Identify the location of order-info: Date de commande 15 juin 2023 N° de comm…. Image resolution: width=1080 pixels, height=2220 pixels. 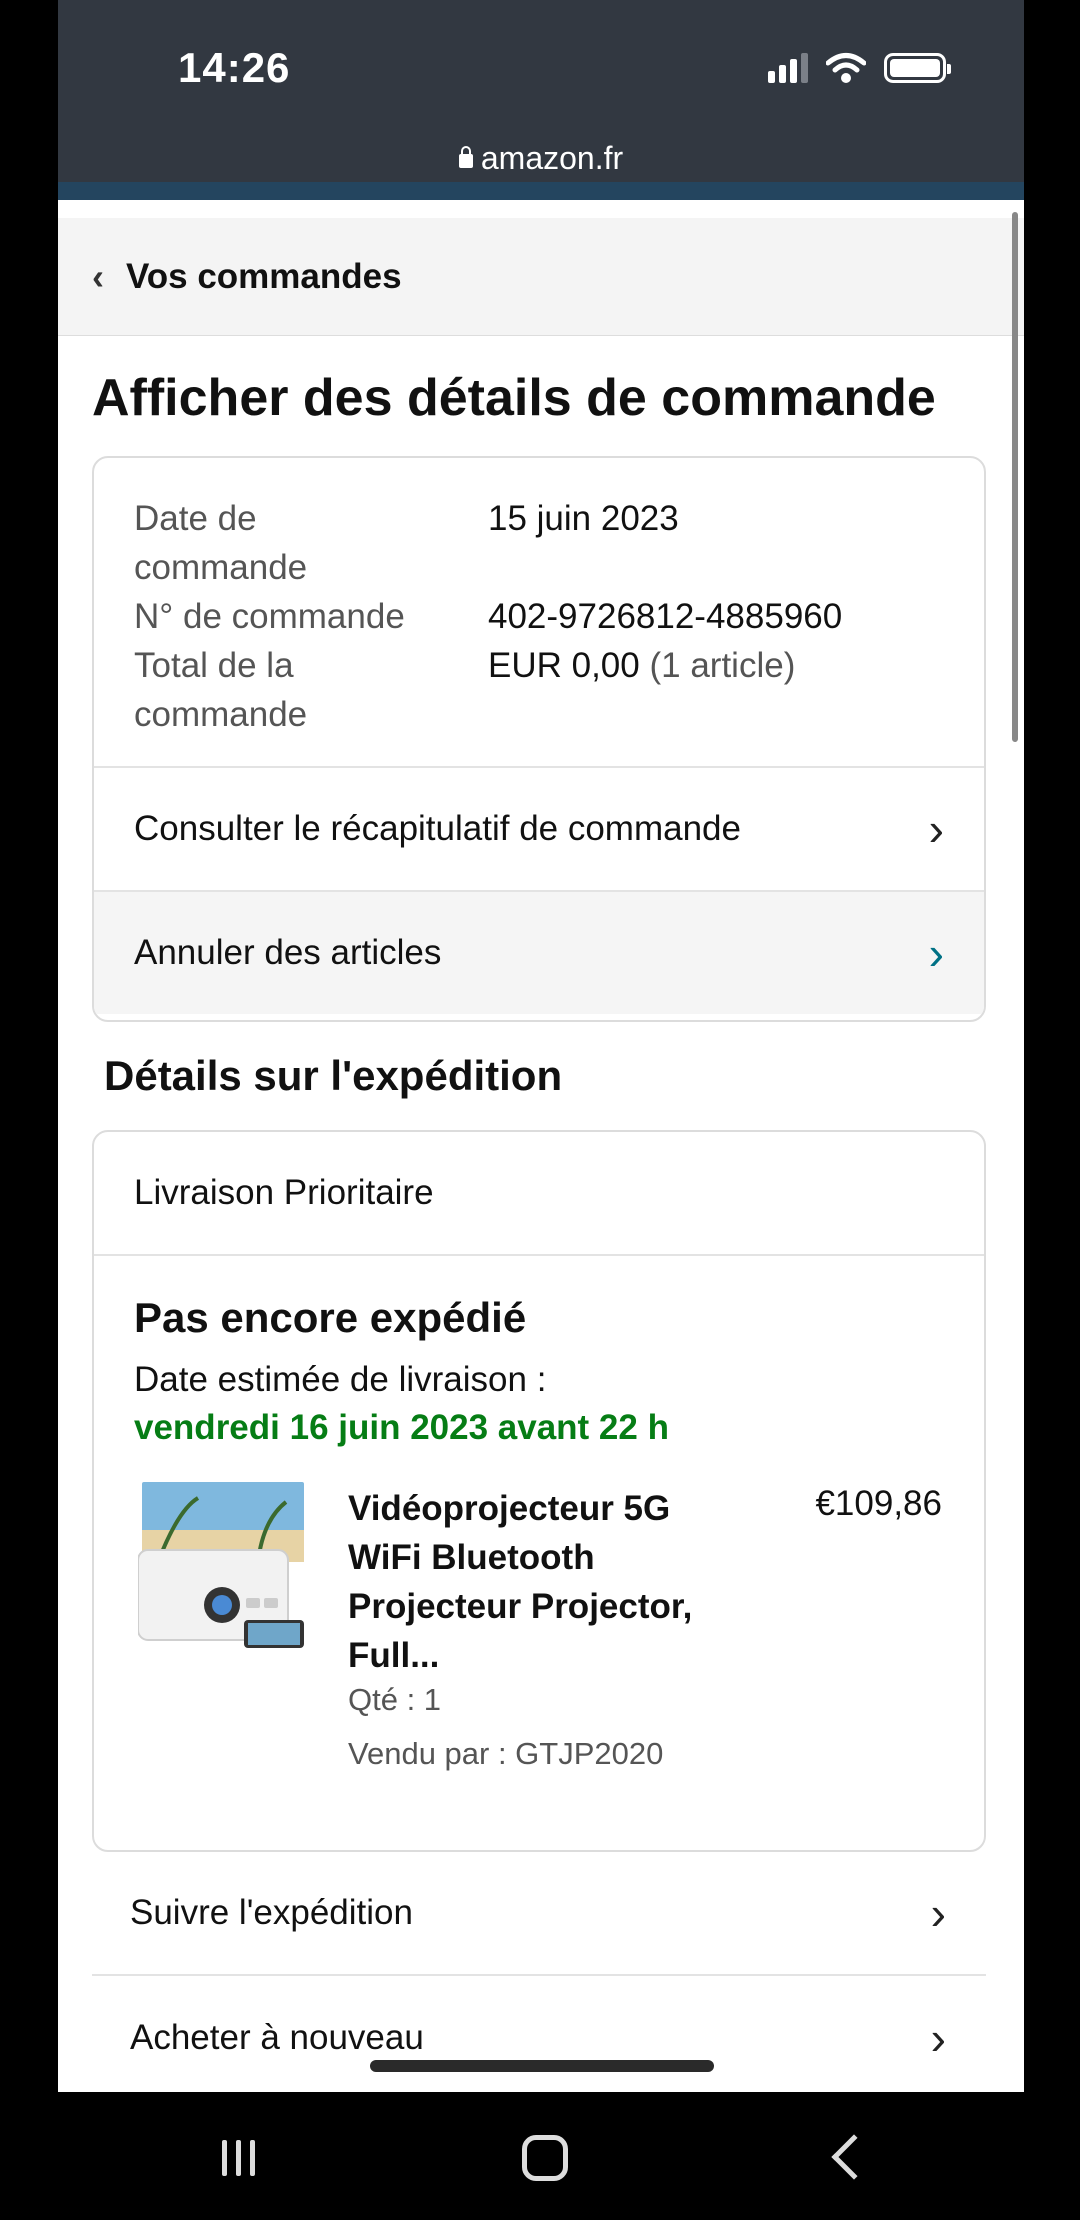
(544, 616).